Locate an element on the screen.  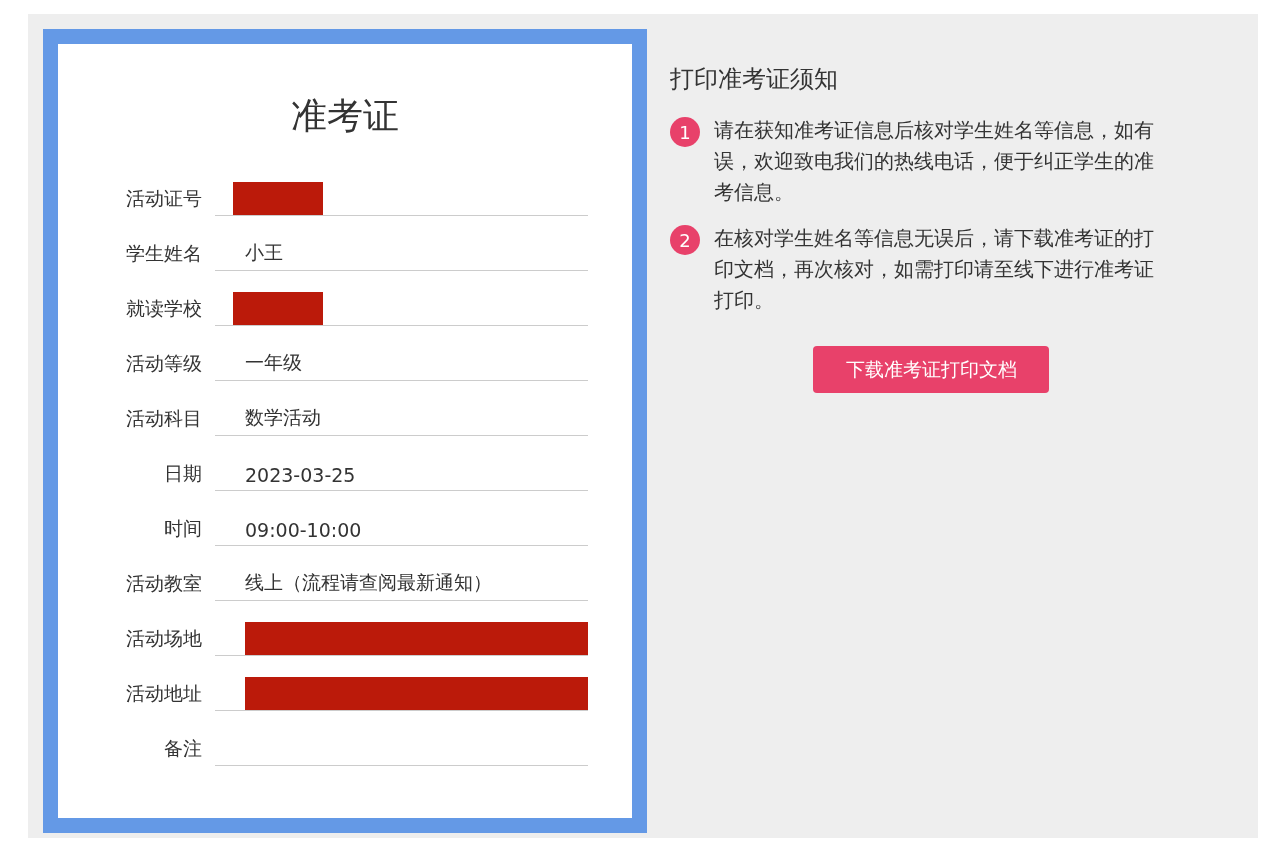
field-label: 活动等级 is located at coordinates (163, 363).